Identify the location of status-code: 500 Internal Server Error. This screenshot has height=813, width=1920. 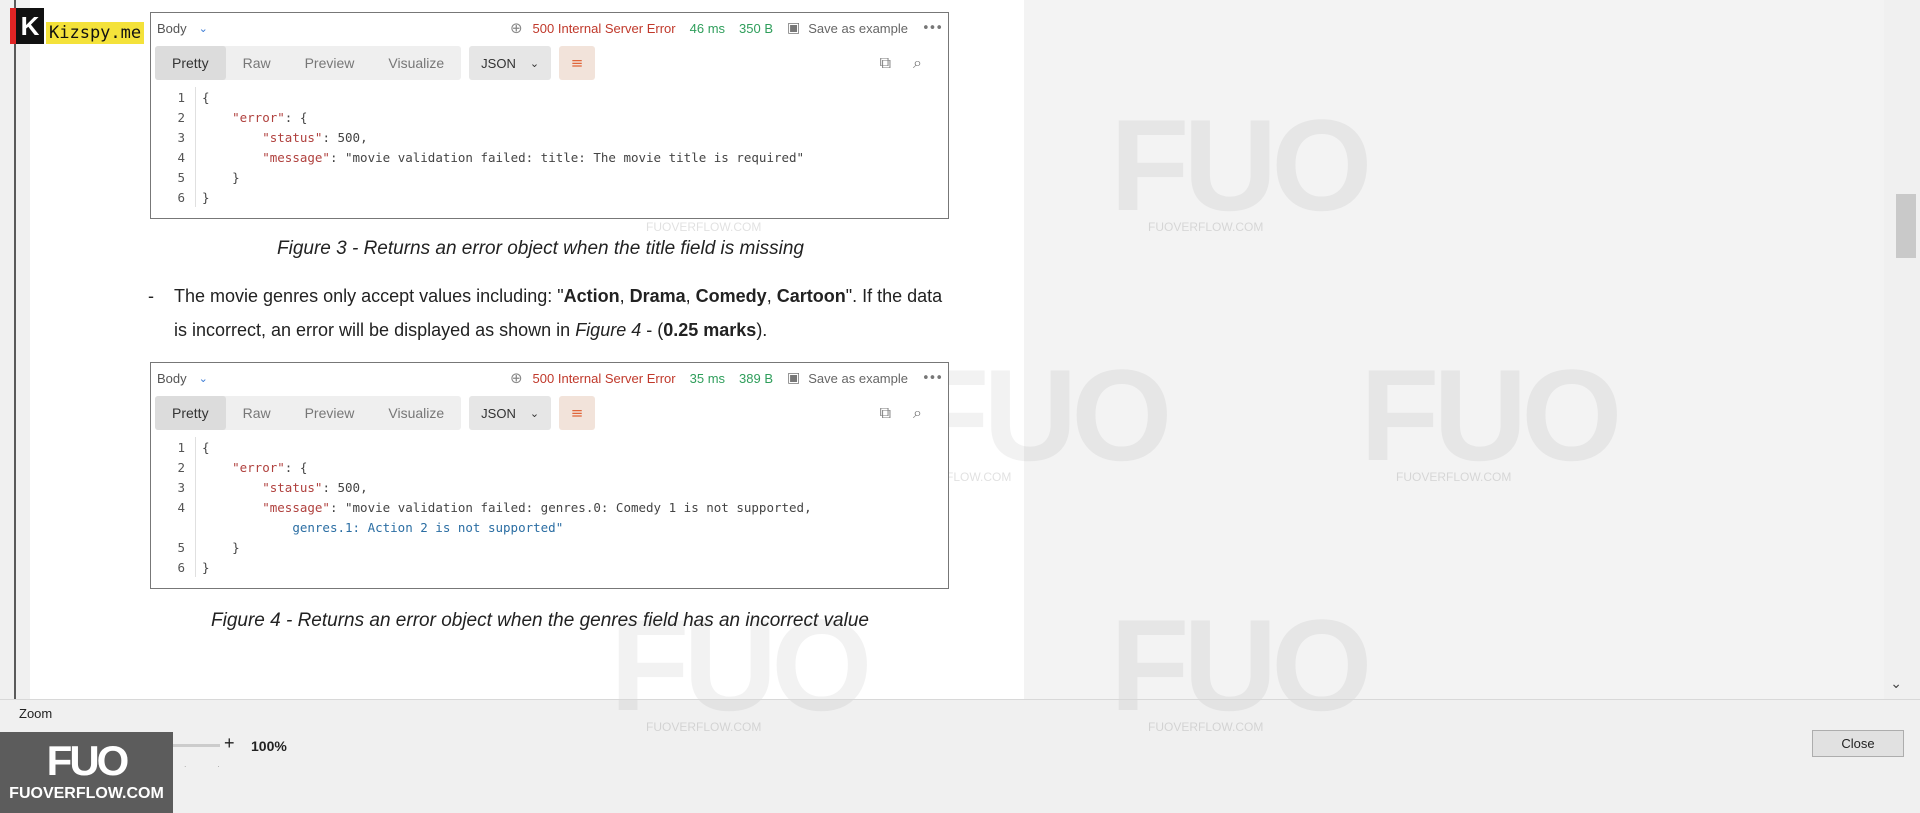
(604, 378).